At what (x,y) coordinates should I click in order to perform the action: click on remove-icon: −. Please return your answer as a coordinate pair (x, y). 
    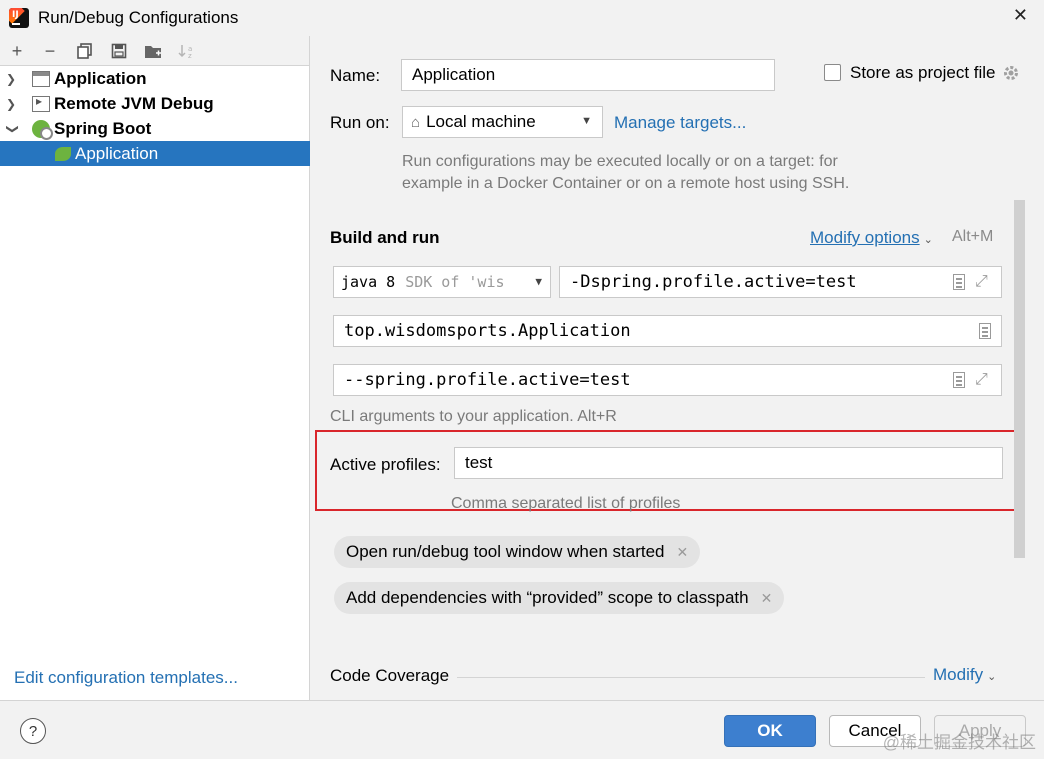
    Looking at the image, I should click on (50, 51).